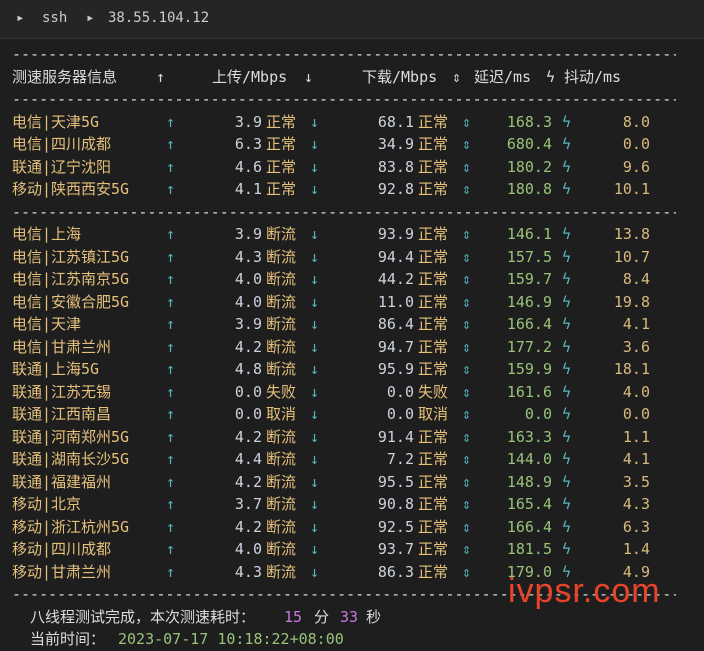  What do you see at coordinates (631, 189) in the screenshot?
I see `jitter-value: 10.1` at bounding box center [631, 189].